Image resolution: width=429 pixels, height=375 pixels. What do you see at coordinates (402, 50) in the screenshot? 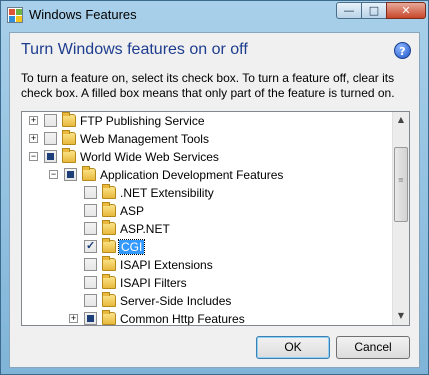
I see `help-icon: ?` at bounding box center [402, 50].